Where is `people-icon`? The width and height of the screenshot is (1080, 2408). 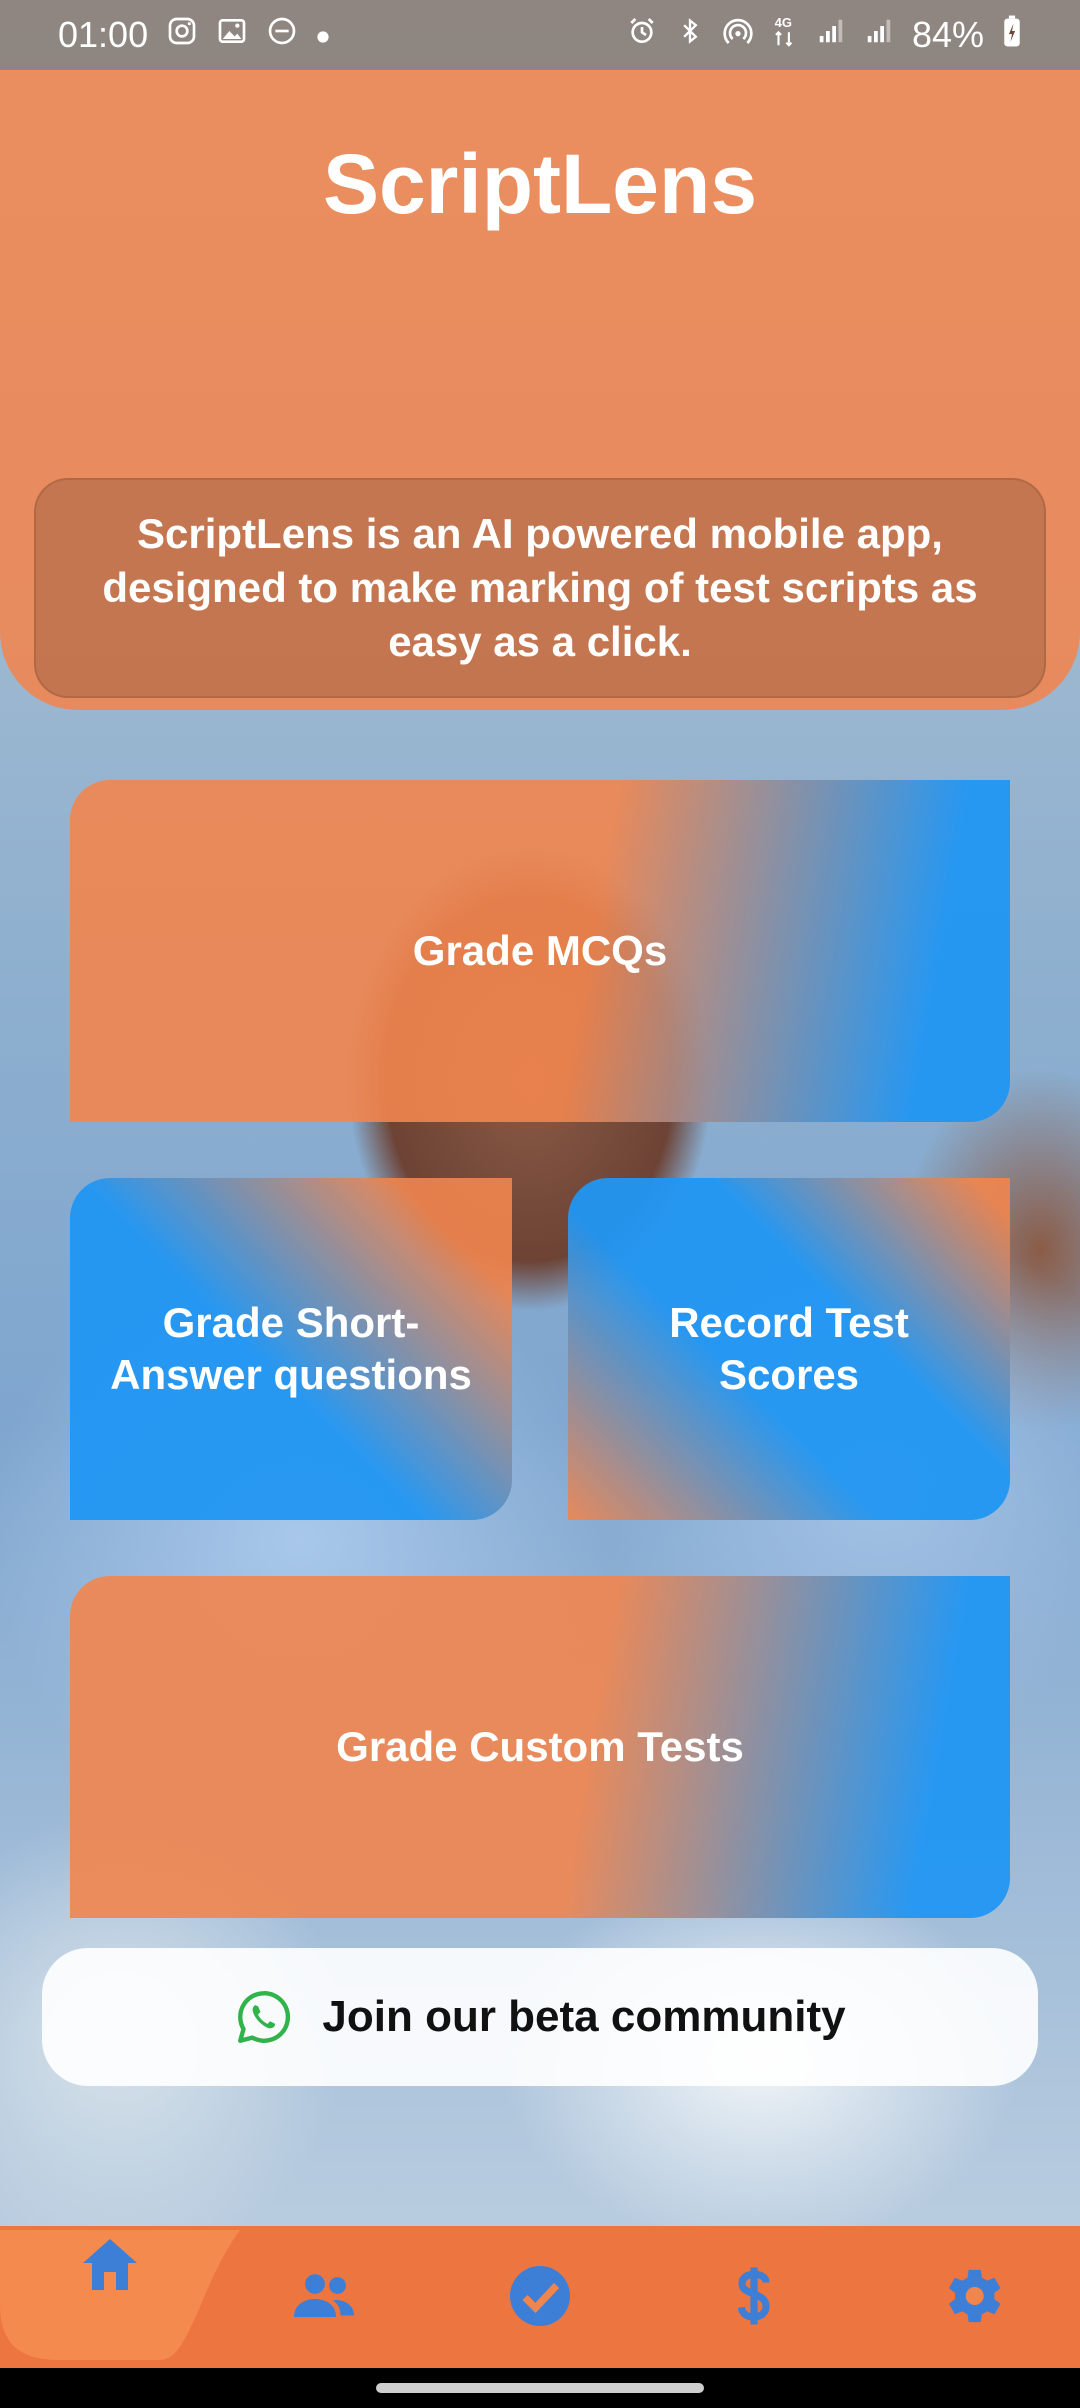 people-icon is located at coordinates (324, 2295).